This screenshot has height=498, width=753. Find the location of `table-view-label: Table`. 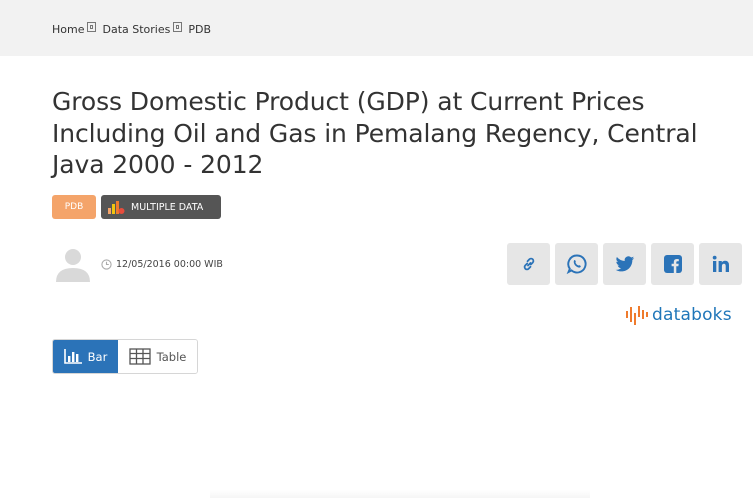

table-view-label: Table is located at coordinates (171, 356).